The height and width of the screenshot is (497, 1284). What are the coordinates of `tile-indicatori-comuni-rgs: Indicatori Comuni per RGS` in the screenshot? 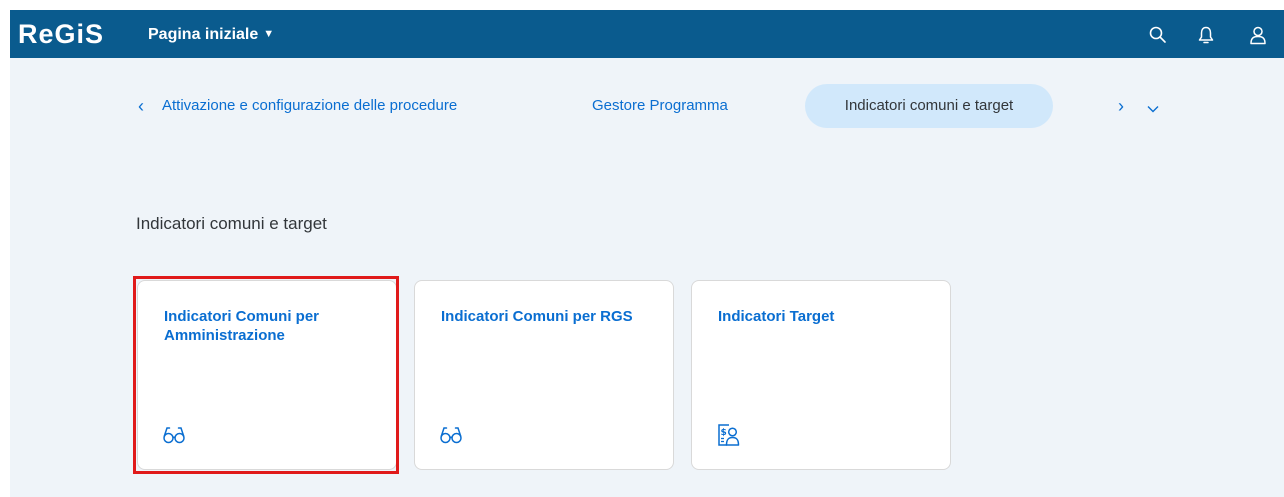 It's located at (544, 375).